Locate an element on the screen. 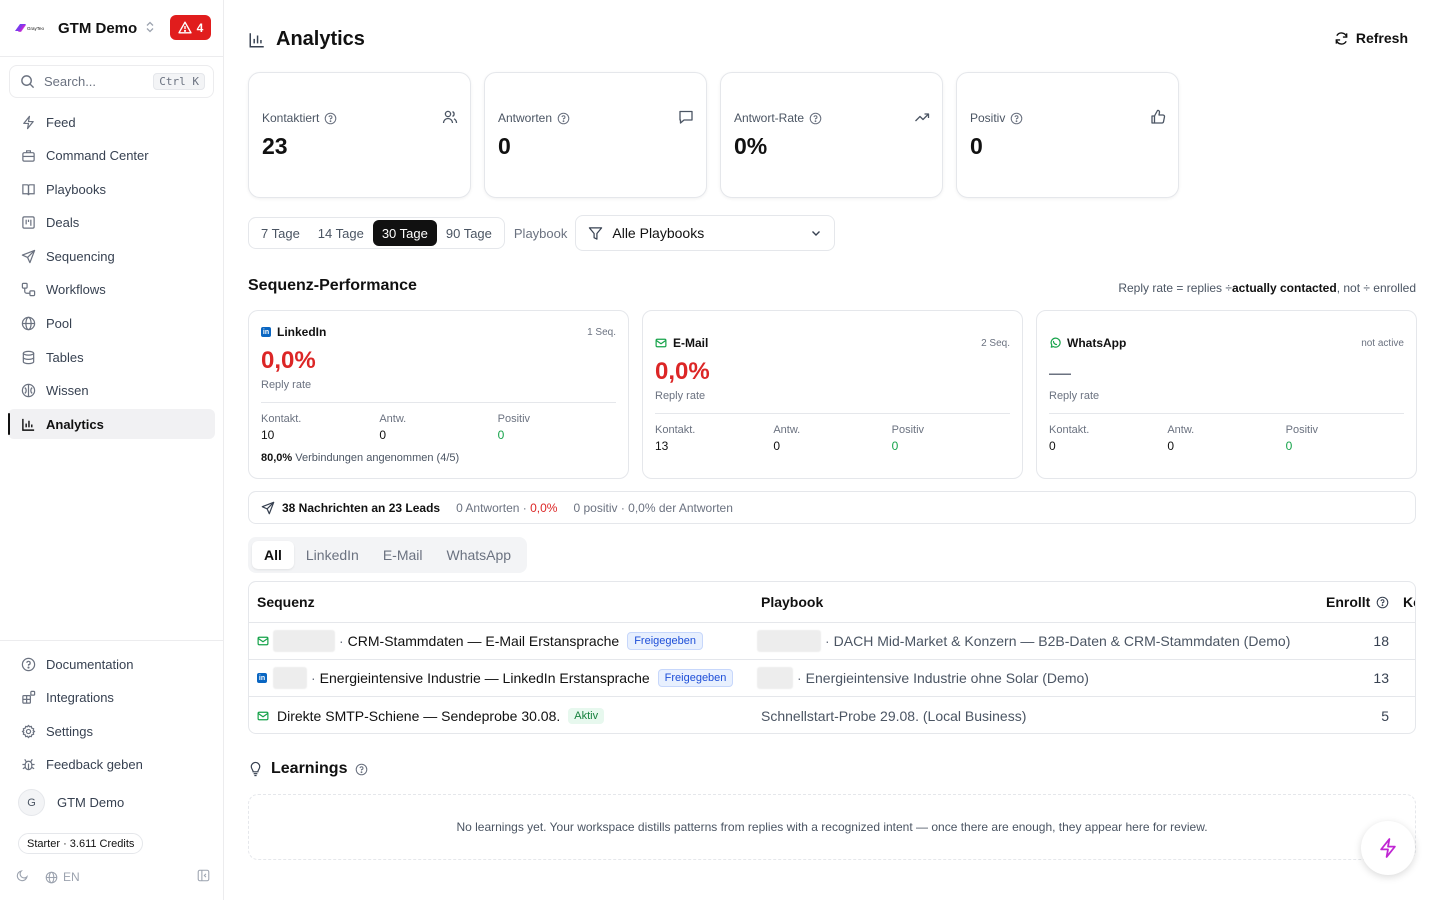 The height and width of the screenshot is (900, 1440). range-30-days: 30 Tage is located at coordinates (404, 233).